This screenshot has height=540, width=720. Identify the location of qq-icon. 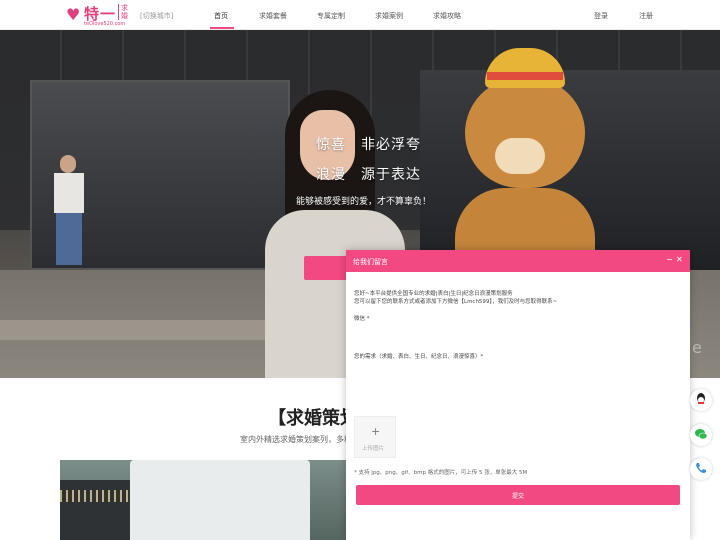
(701, 401).